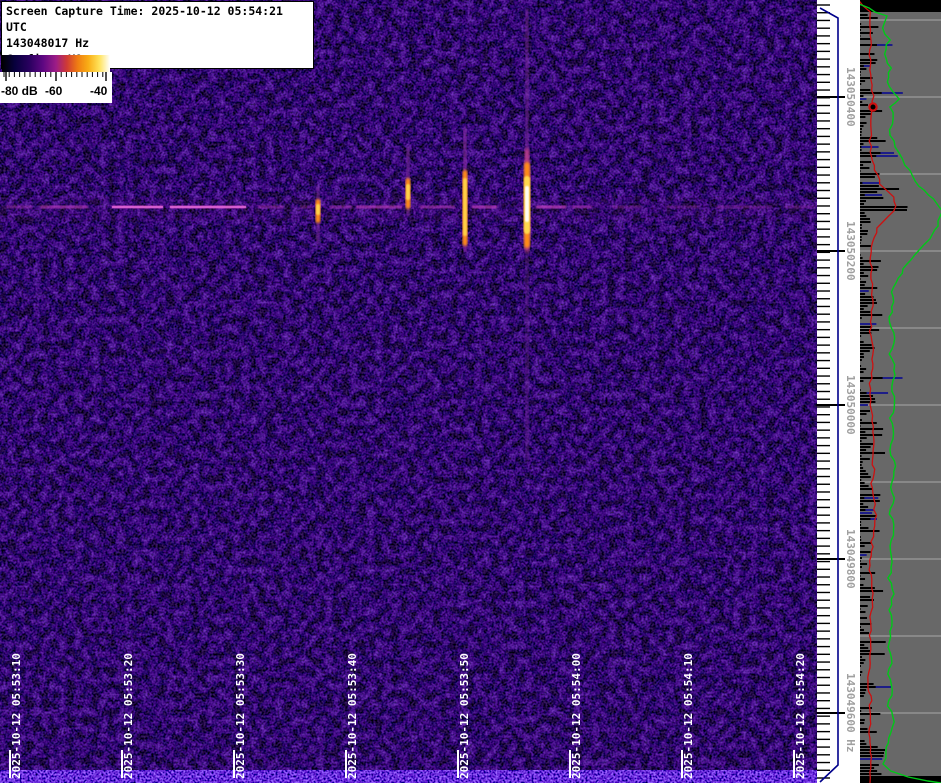 The image size is (941, 783). I want to click on time-label: 2025-10-12 05:54:00, so click(576, 716).